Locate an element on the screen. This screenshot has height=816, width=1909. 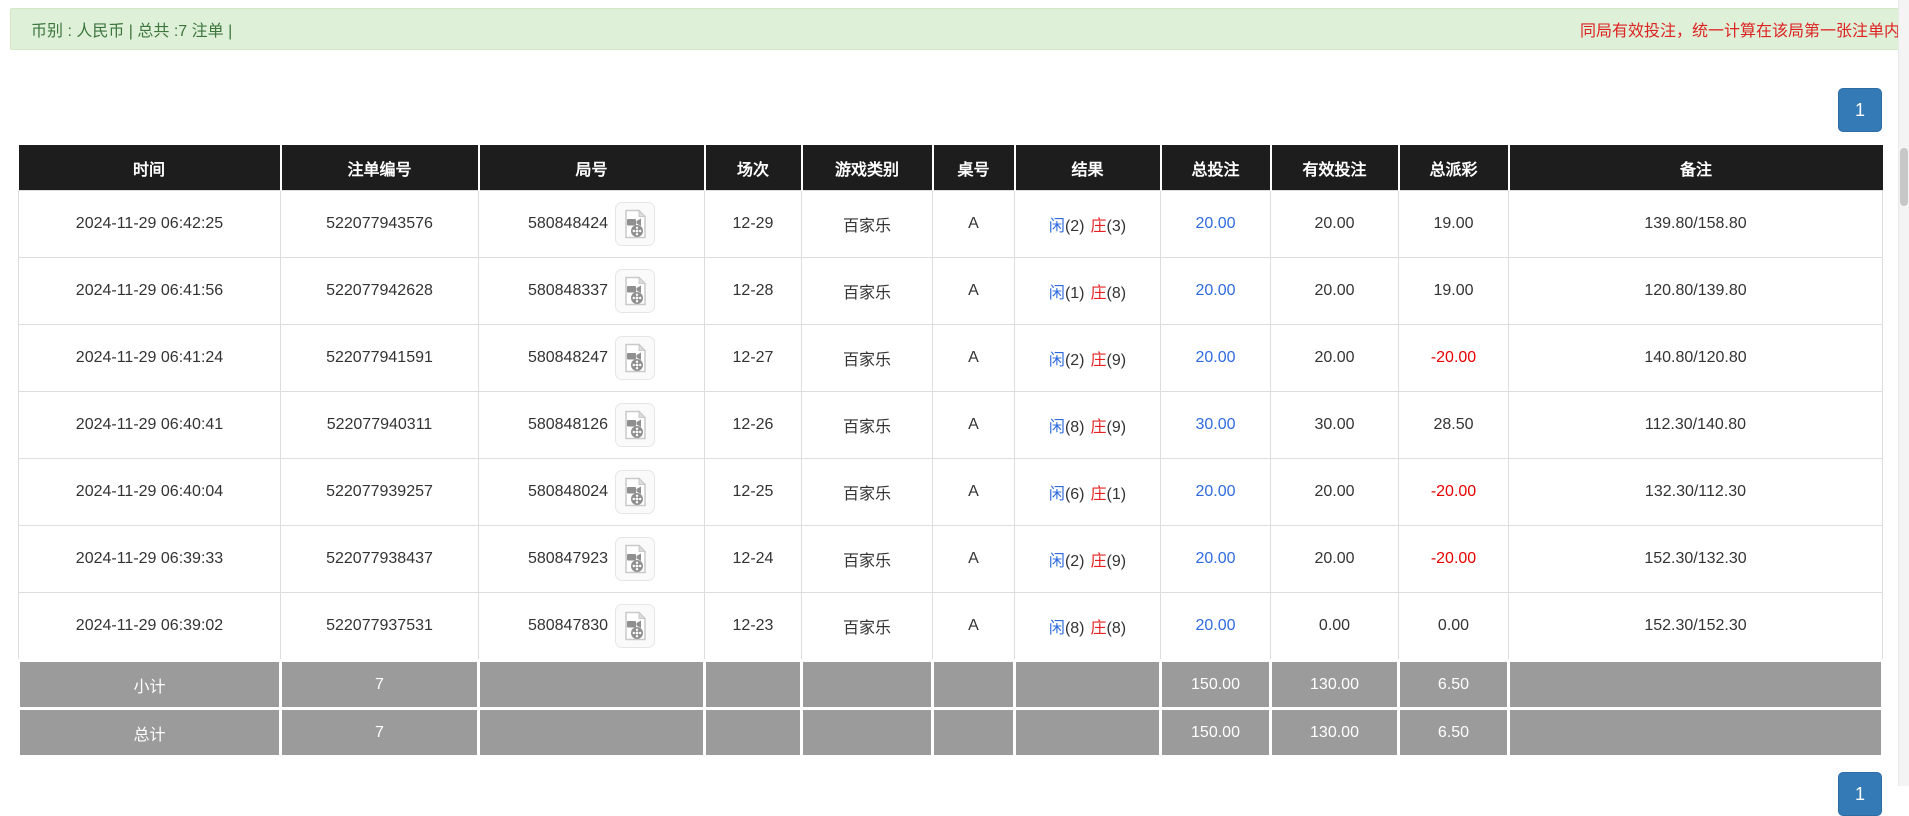
col-header-total-bet: 总投注 is located at coordinates (1216, 168).